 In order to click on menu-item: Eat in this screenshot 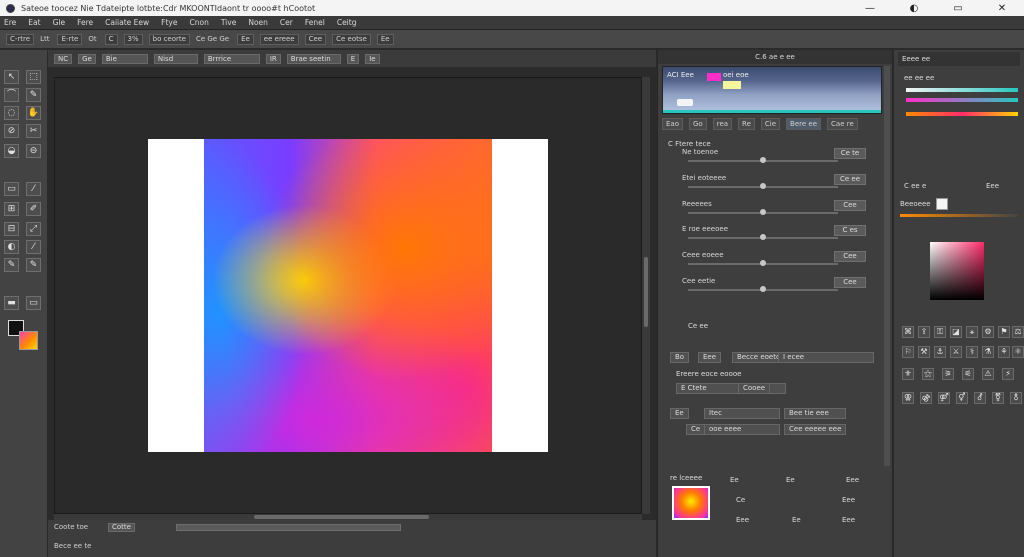, I will do `click(34, 22)`.